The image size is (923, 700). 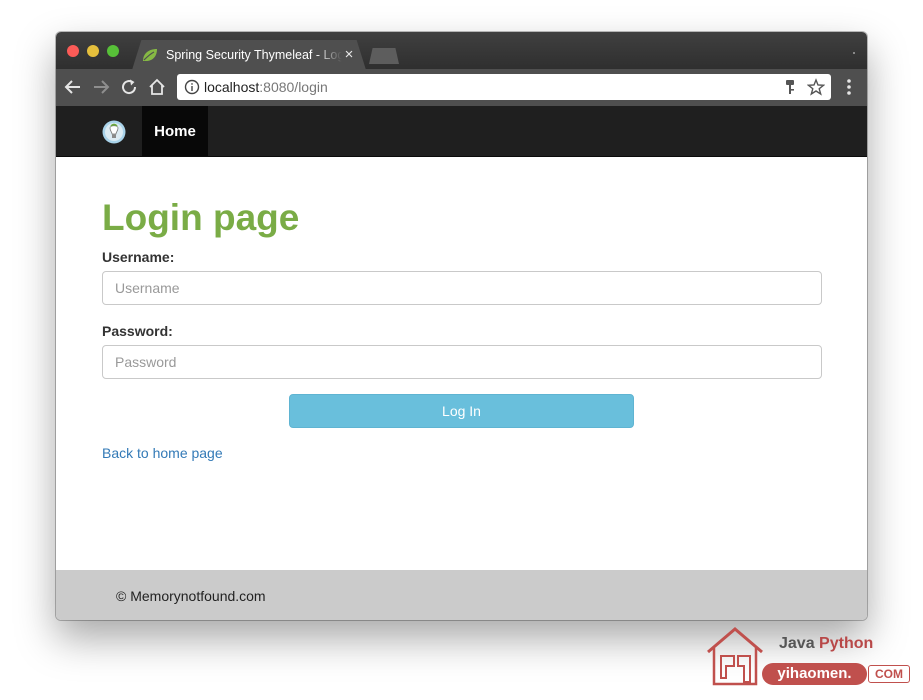 I want to click on watermark-java: Java, so click(x=797, y=643).